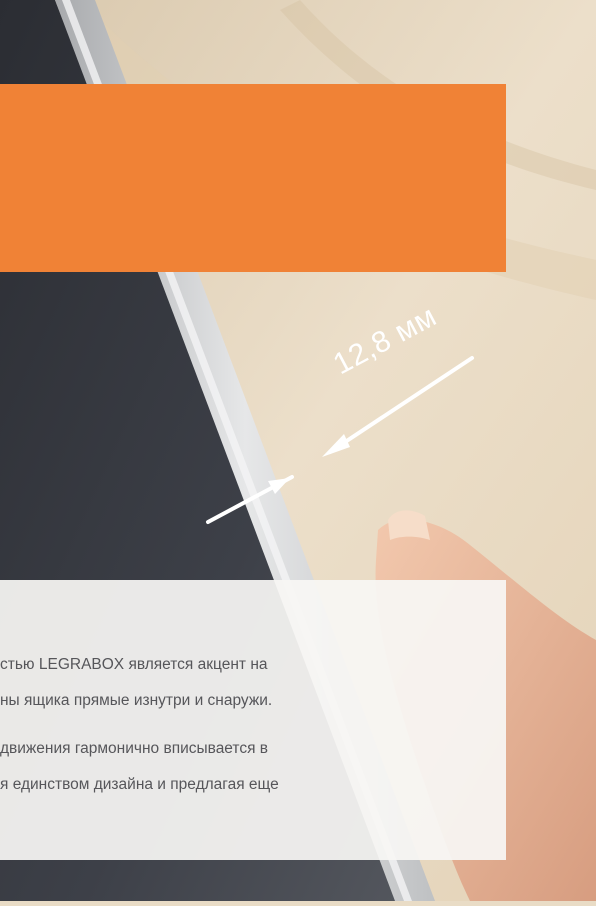  I want to click on description-line-3: движения гармонично вписывается в, so click(134, 748).